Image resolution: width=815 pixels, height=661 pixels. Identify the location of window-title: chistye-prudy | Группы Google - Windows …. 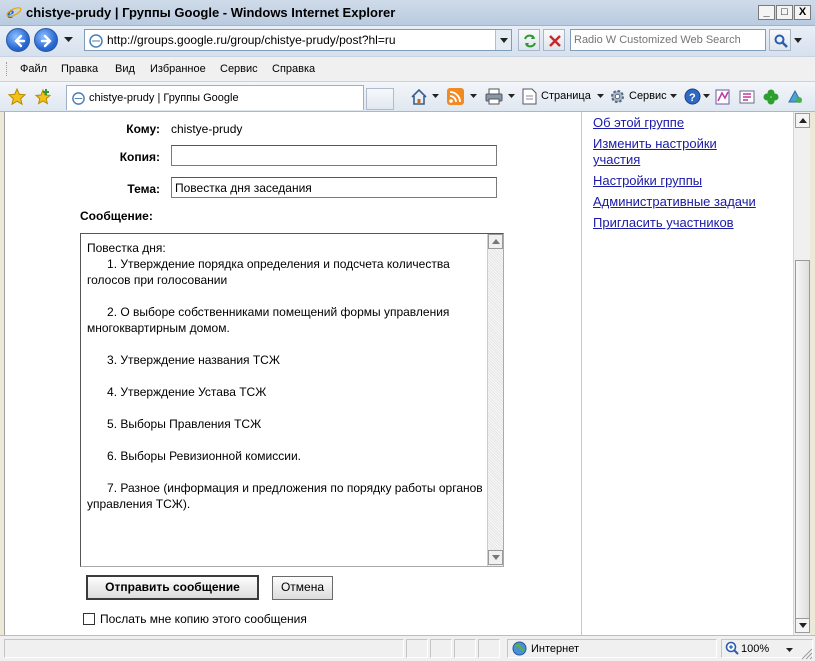
(211, 12).